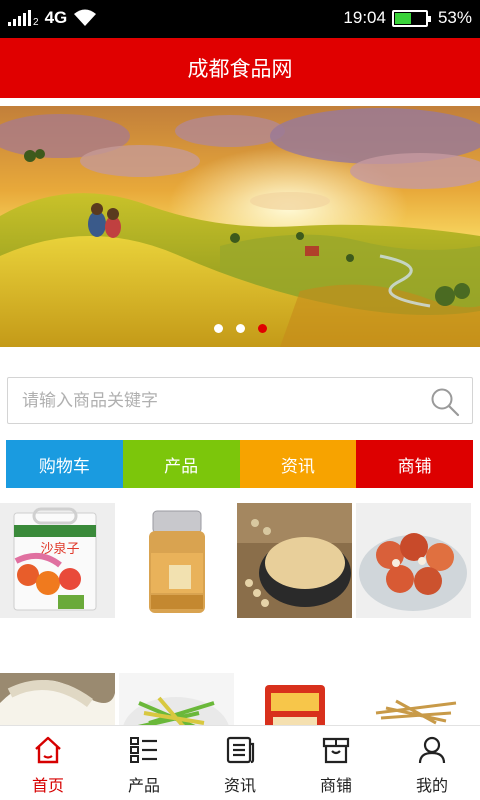 This screenshot has height=800, width=480. I want to click on tab-news: 资讯, so click(240, 763).